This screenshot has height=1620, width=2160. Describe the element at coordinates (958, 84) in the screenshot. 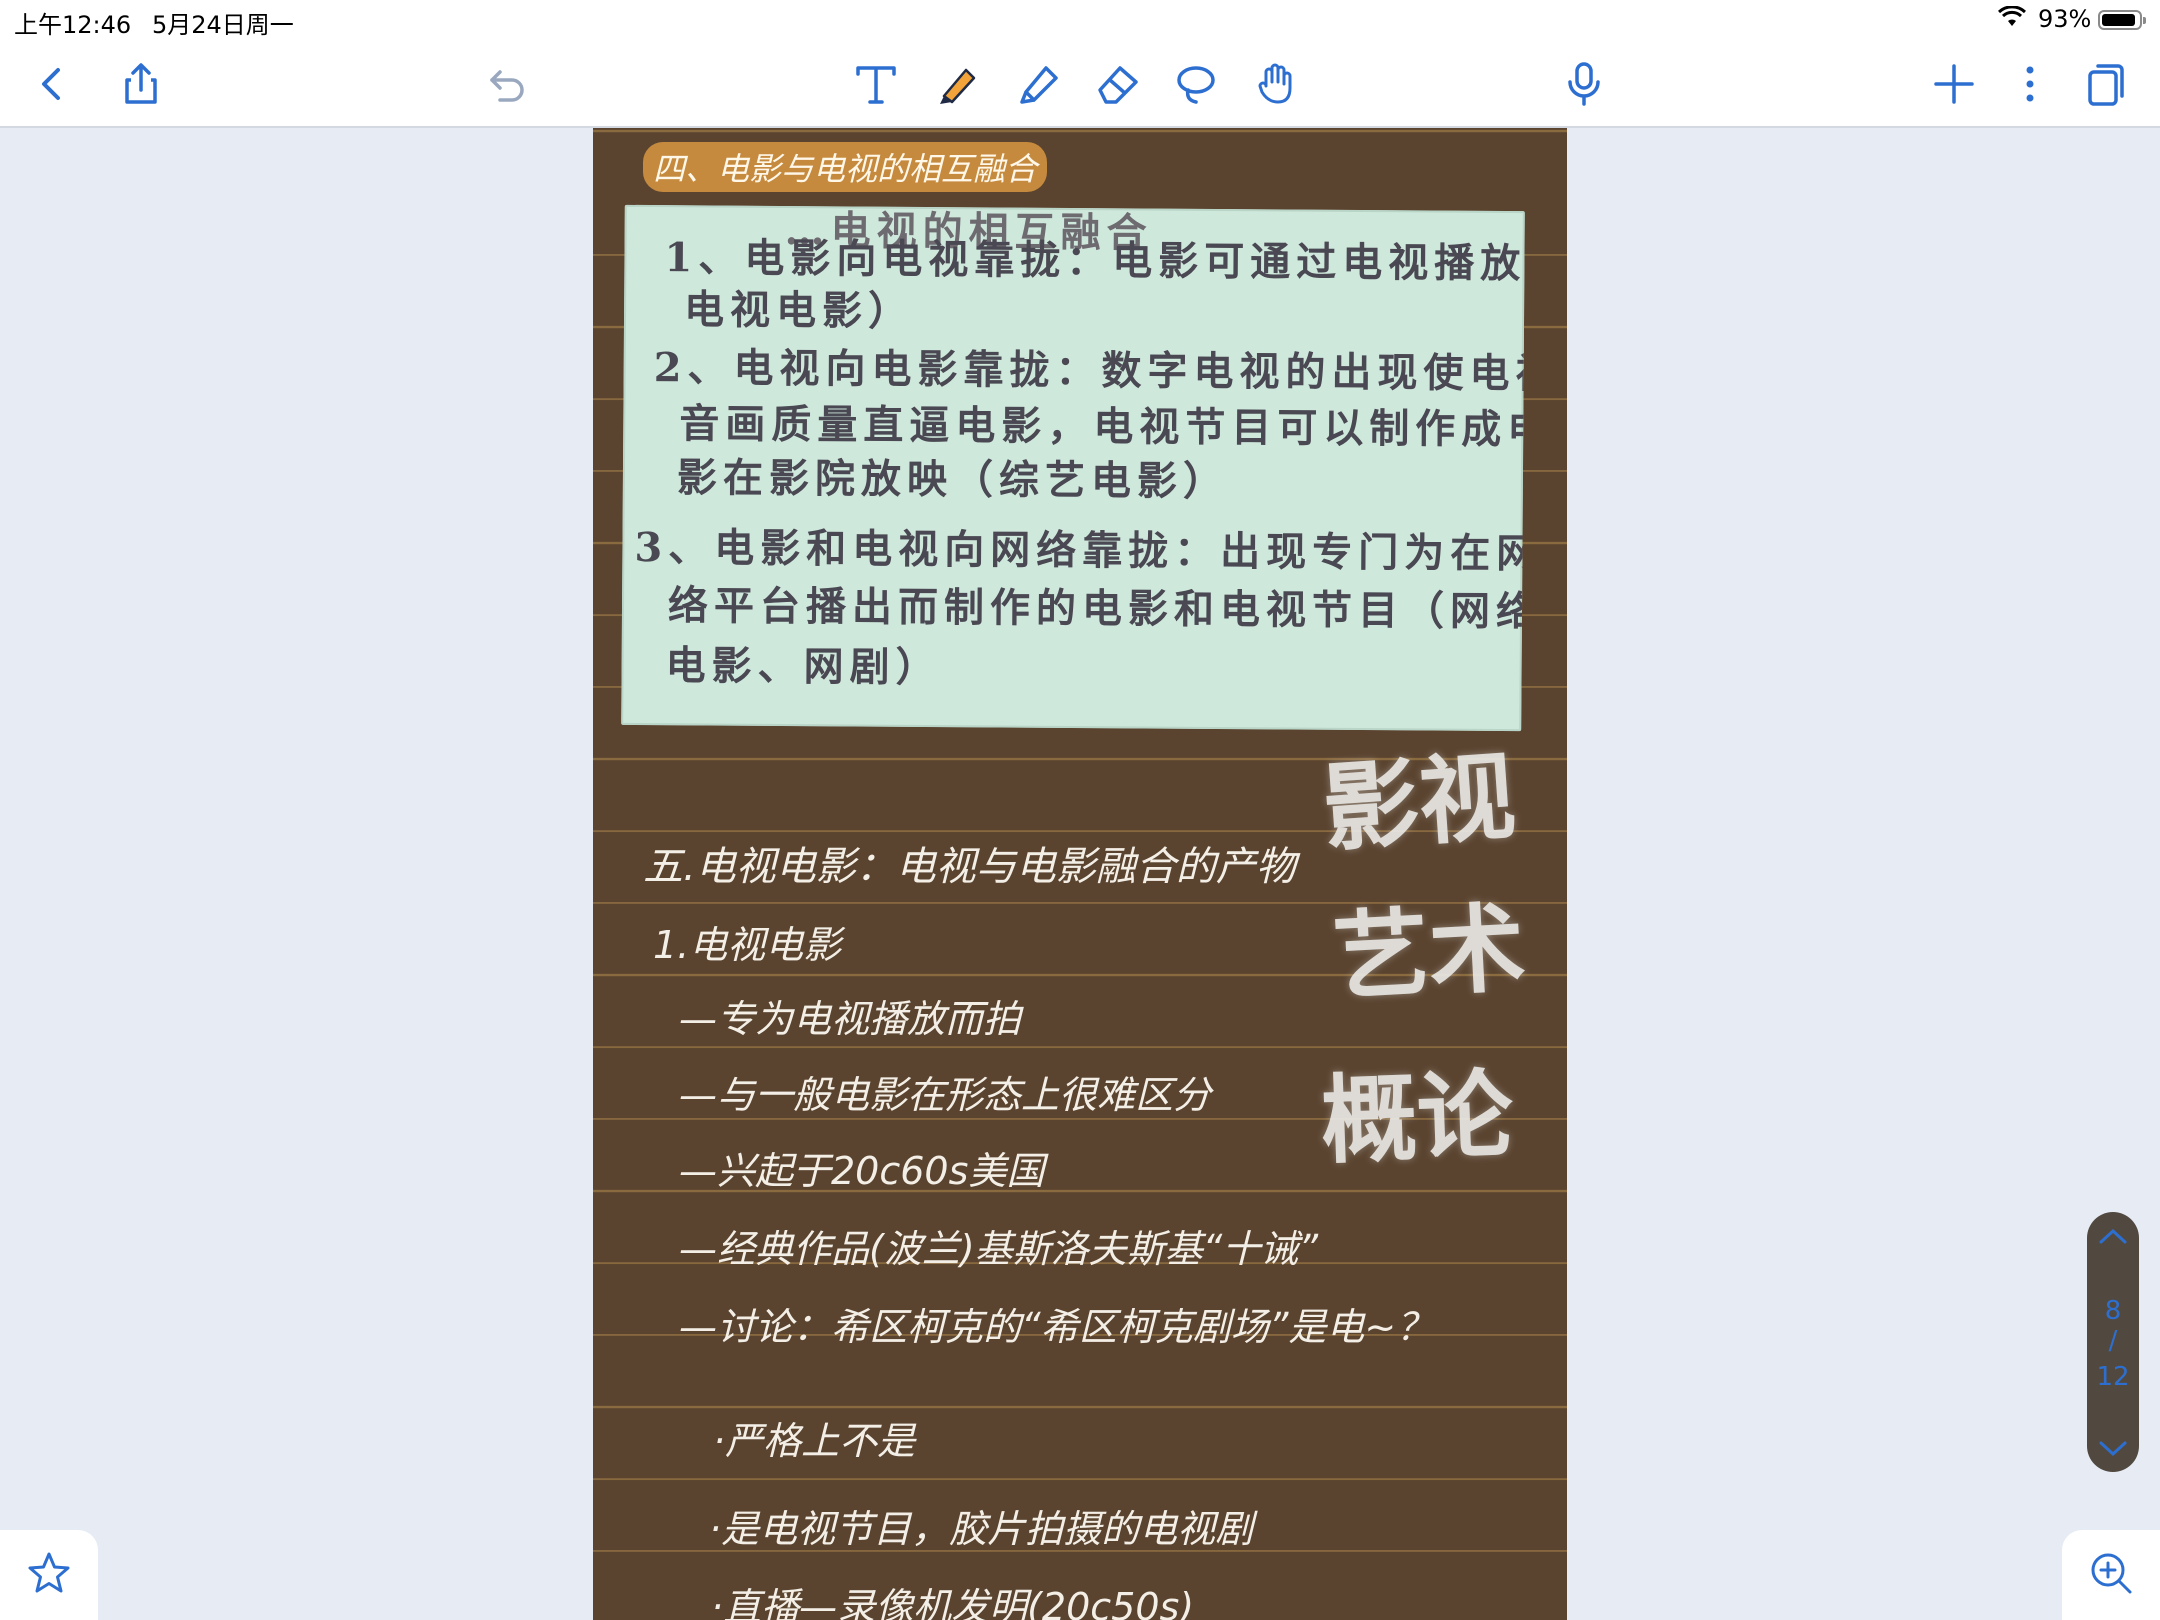

I see `pen-tool-icon` at that location.